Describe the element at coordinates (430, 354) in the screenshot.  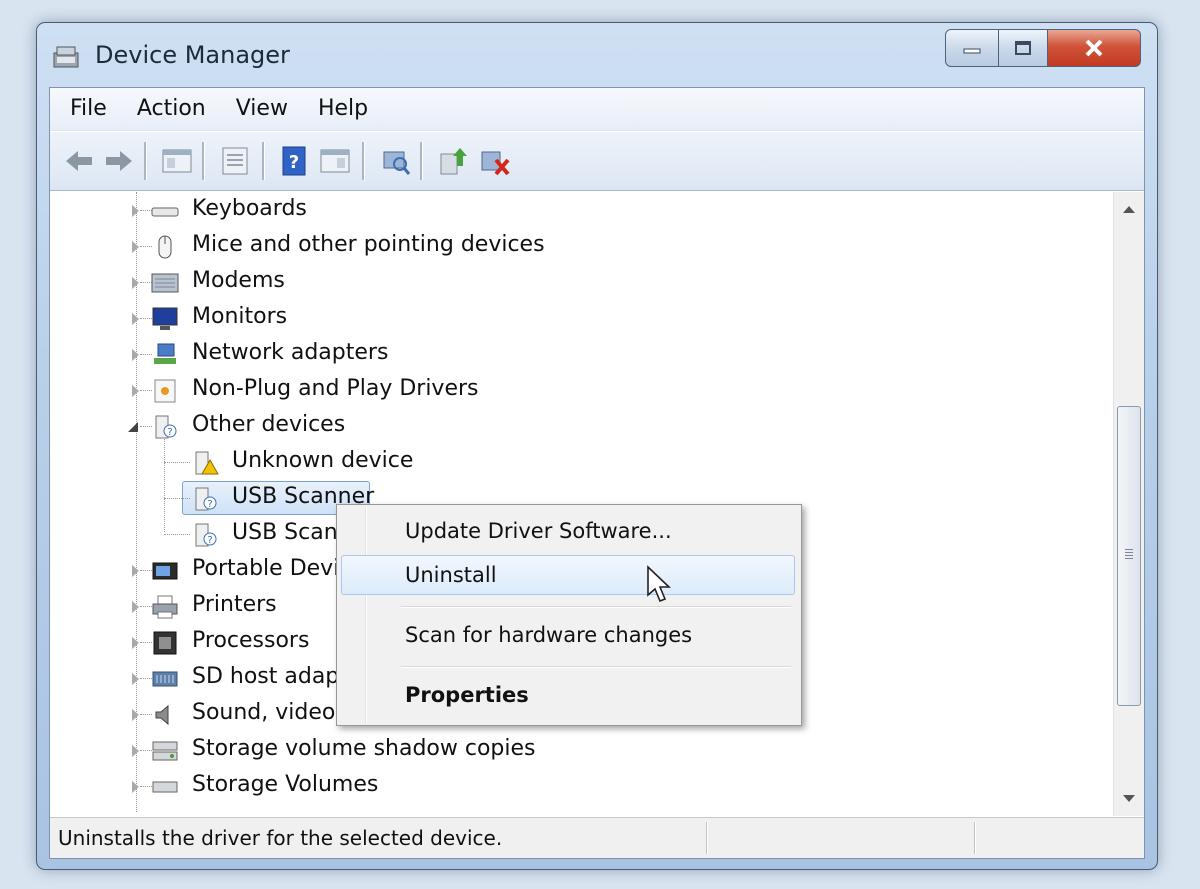
I see `tree-item-network-adapters: Network adapters` at that location.